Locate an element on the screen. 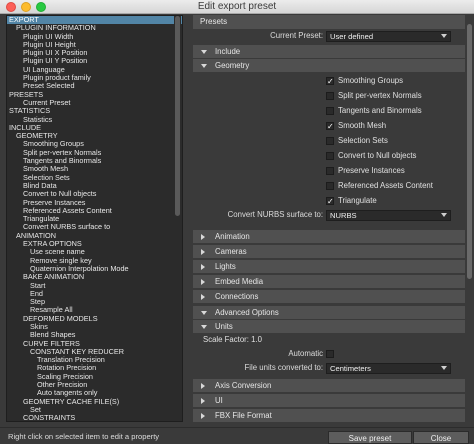 The height and width of the screenshot is (444, 474). current-preset-label: Current Preset: is located at coordinates (296, 35).